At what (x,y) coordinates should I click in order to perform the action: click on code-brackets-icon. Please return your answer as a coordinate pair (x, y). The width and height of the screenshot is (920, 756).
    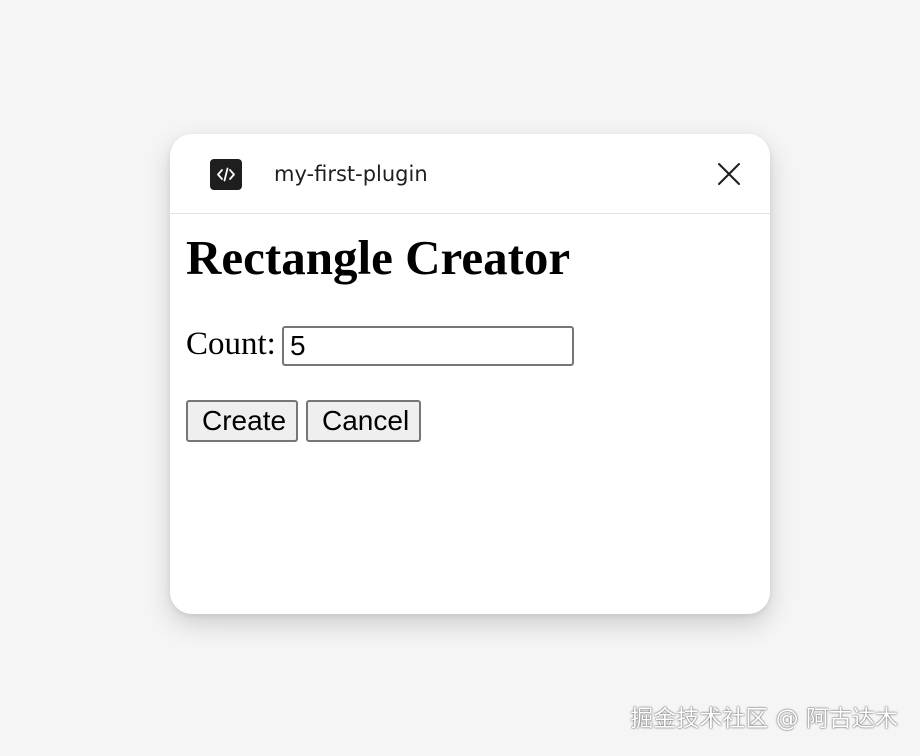
    Looking at the image, I should click on (226, 174).